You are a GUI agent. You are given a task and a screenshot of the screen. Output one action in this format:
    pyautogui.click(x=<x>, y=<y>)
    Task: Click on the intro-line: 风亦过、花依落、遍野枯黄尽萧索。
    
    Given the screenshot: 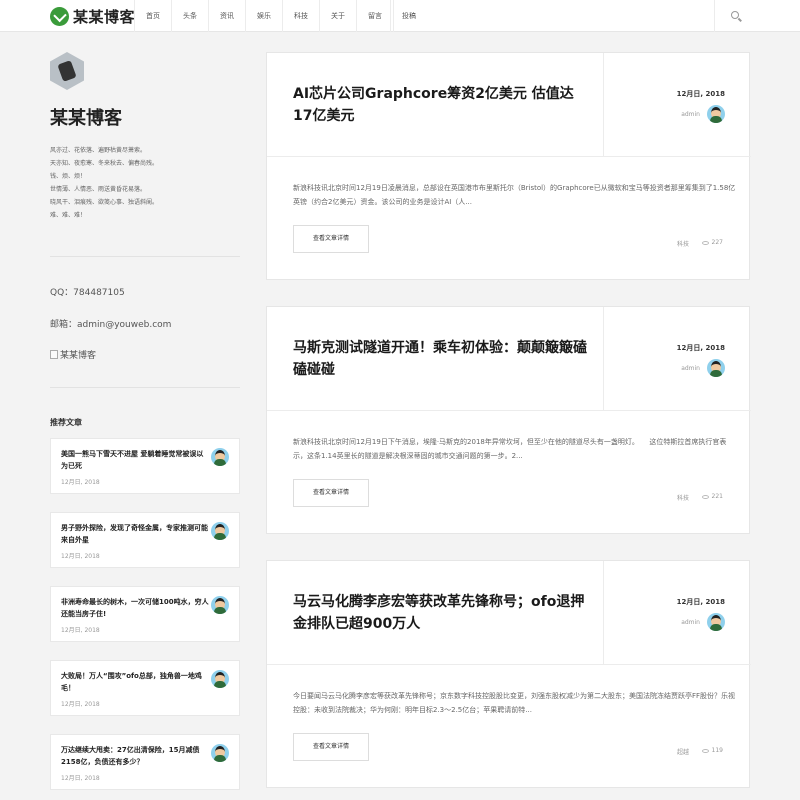 What is the action you would take?
    pyautogui.click(x=98, y=150)
    